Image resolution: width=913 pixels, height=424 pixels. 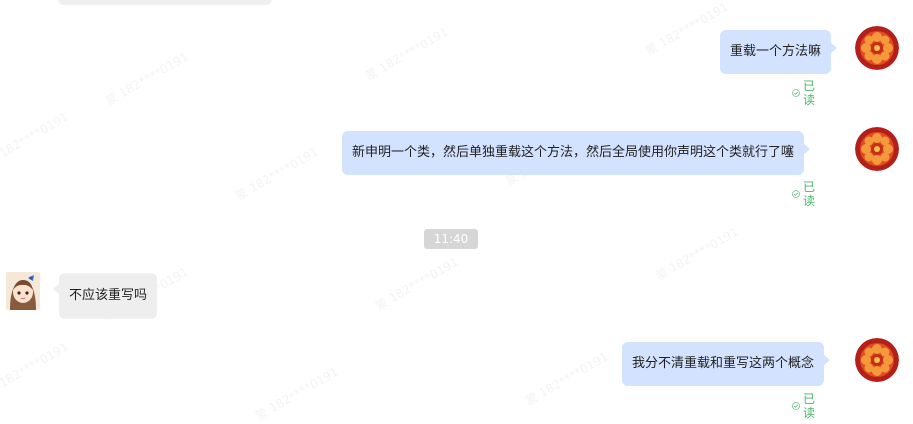 What do you see at coordinates (165, 2) in the screenshot?
I see `message-bubble-partial` at bounding box center [165, 2].